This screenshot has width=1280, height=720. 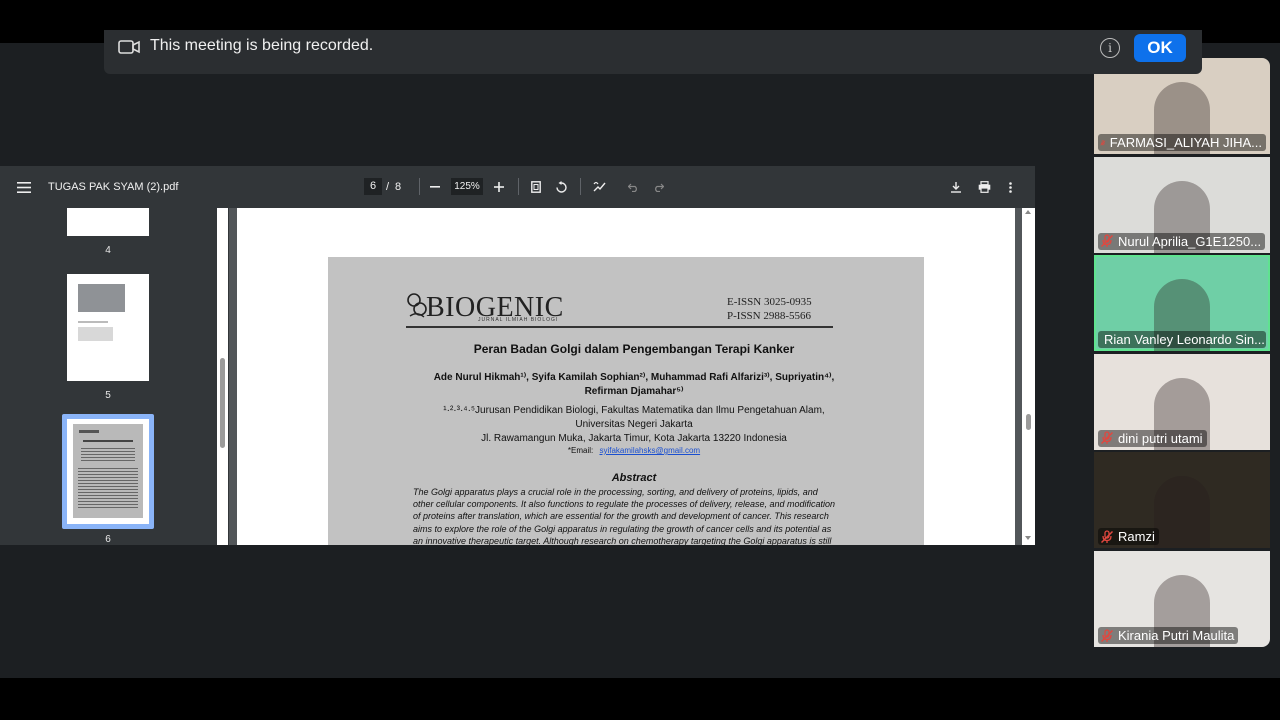 I want to click on participant-tile: Ramzi, so click(x=1182, y=500).